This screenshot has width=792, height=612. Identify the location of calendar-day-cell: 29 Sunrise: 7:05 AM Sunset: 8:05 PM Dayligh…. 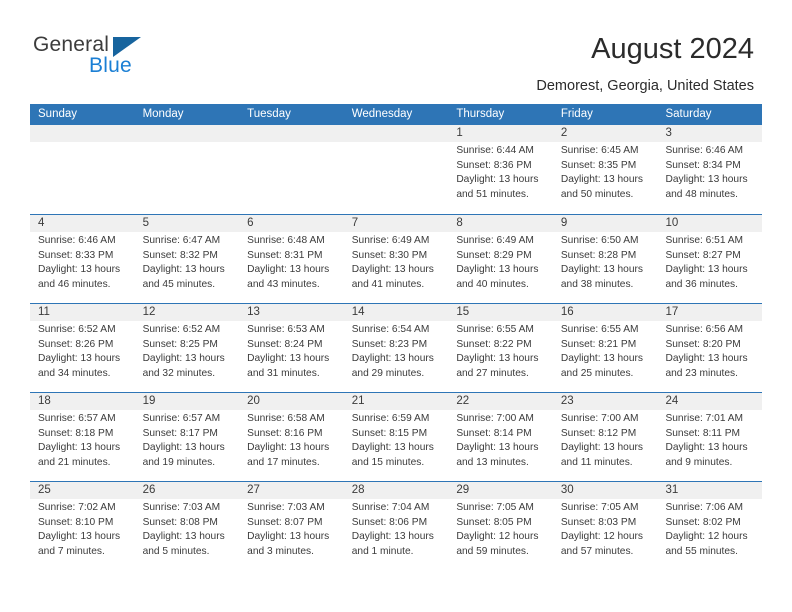
(500, 526).